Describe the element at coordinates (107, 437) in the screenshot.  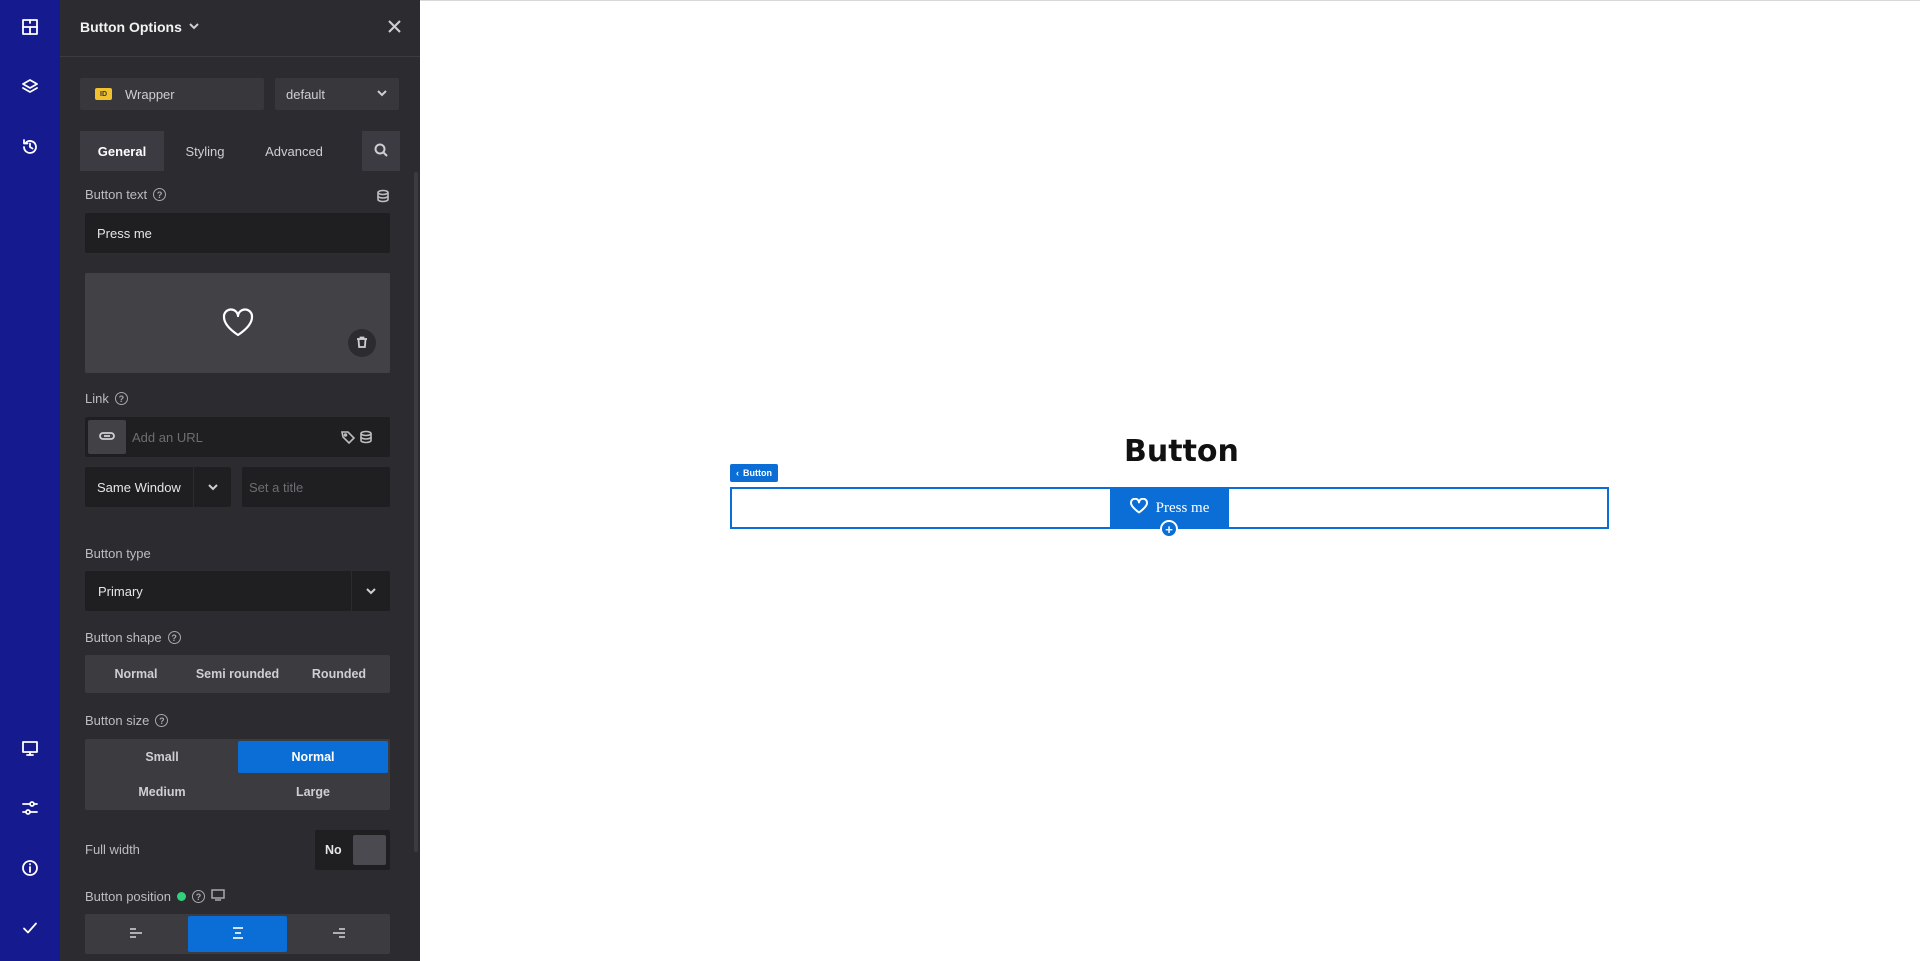
I see `link-type-button` at that location.